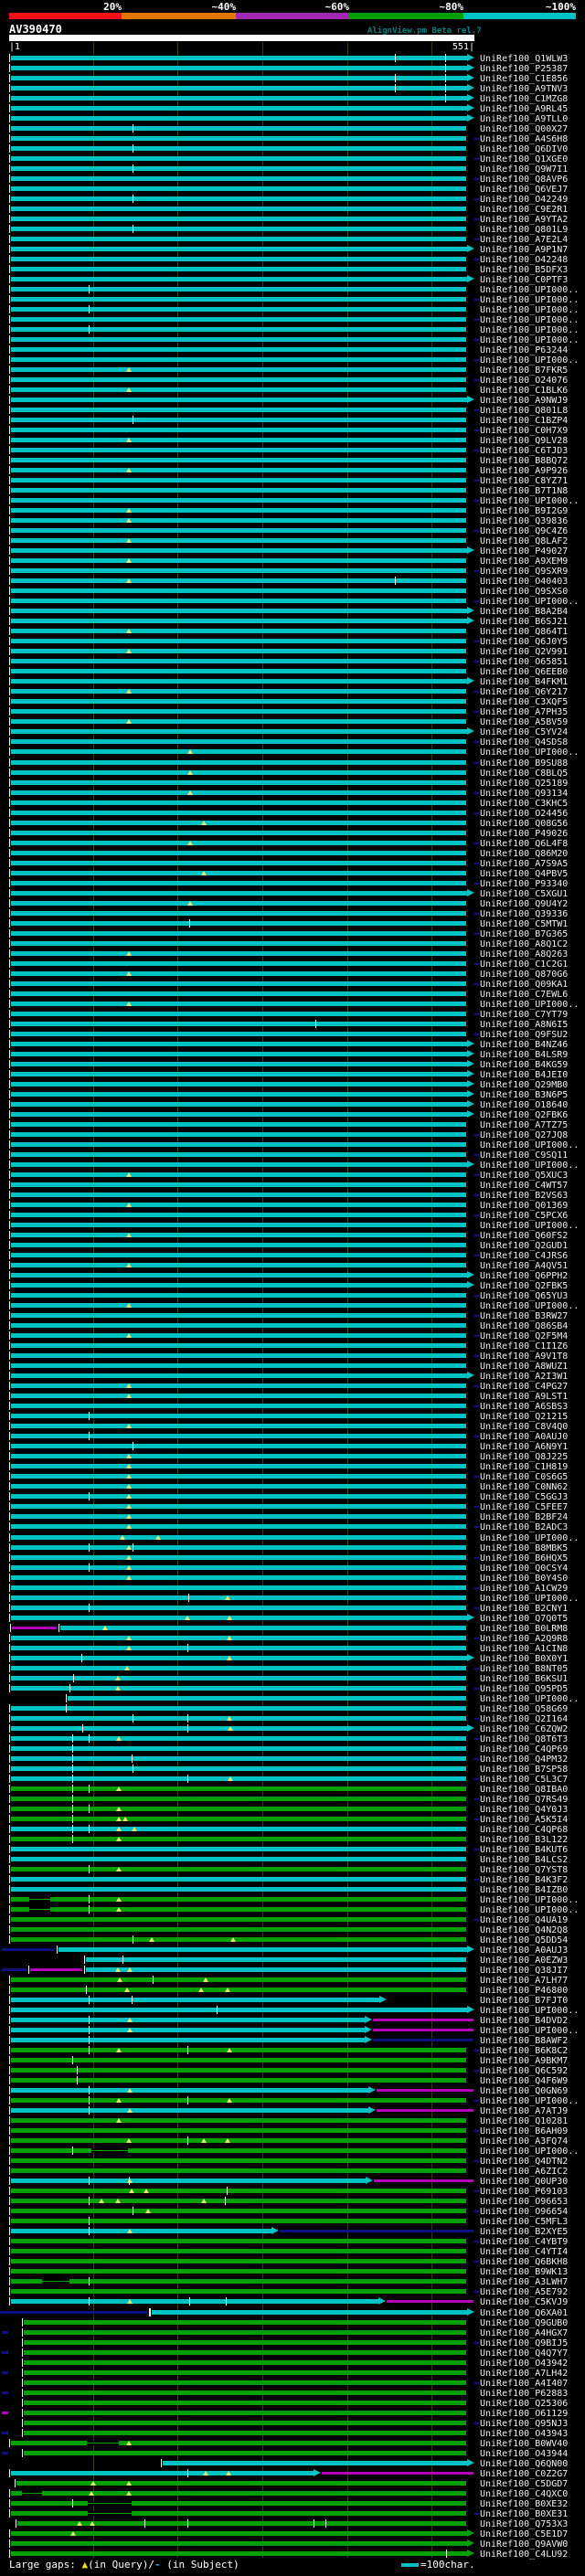 Image resolution: width=585 pixels, height=2576 pixels. I want to click on alignment-row: UniRef100_Q8J225, so click(293, 1456).